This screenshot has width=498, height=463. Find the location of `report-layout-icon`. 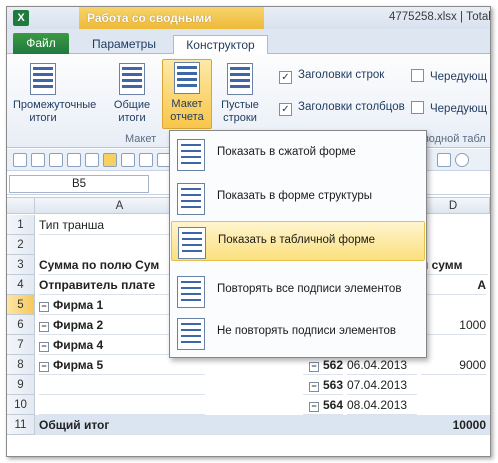

report-layout-icon is located at coordinates (187, 78).